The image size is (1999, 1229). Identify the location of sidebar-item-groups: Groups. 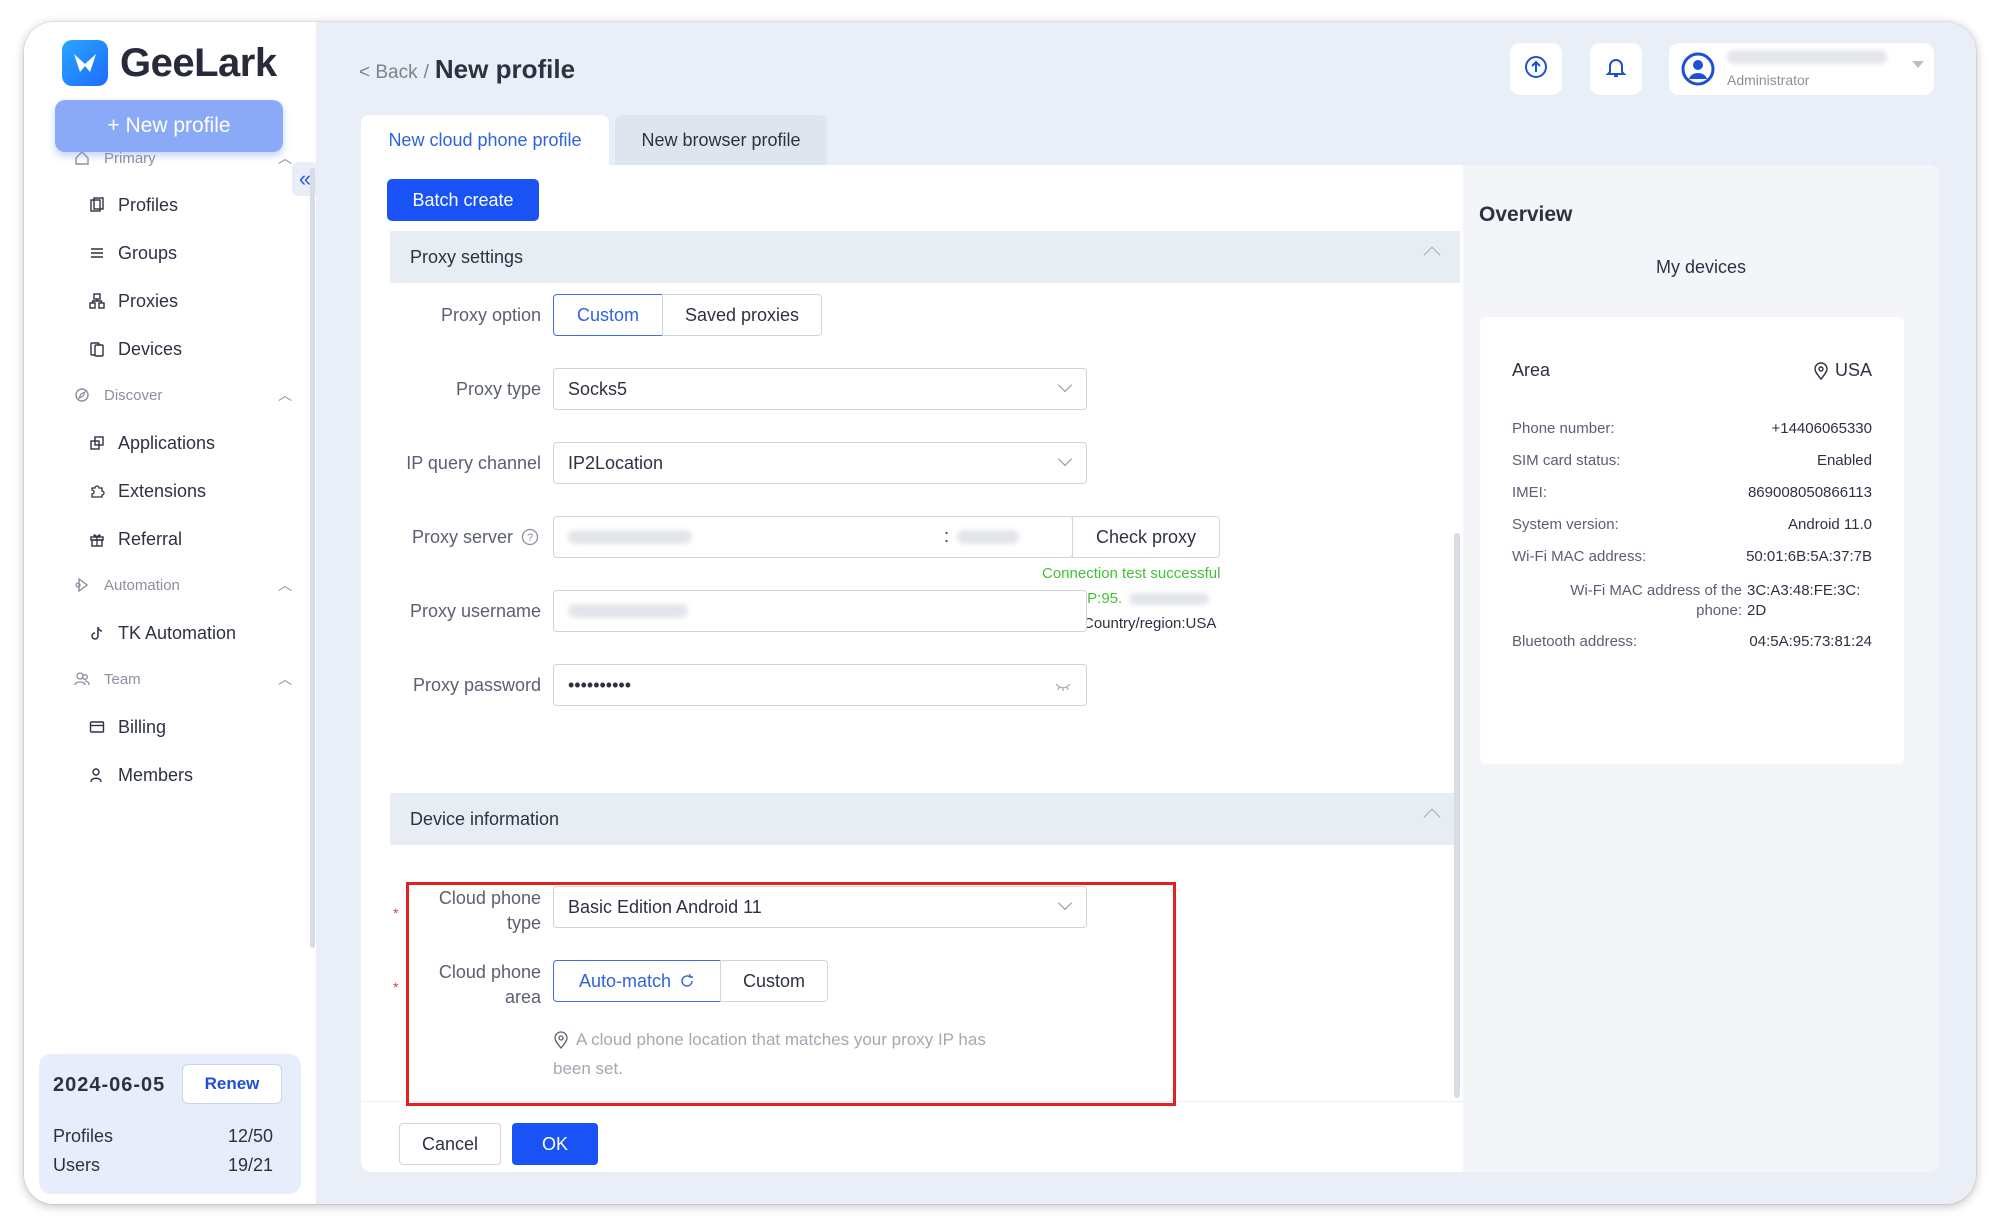
(131, 253).